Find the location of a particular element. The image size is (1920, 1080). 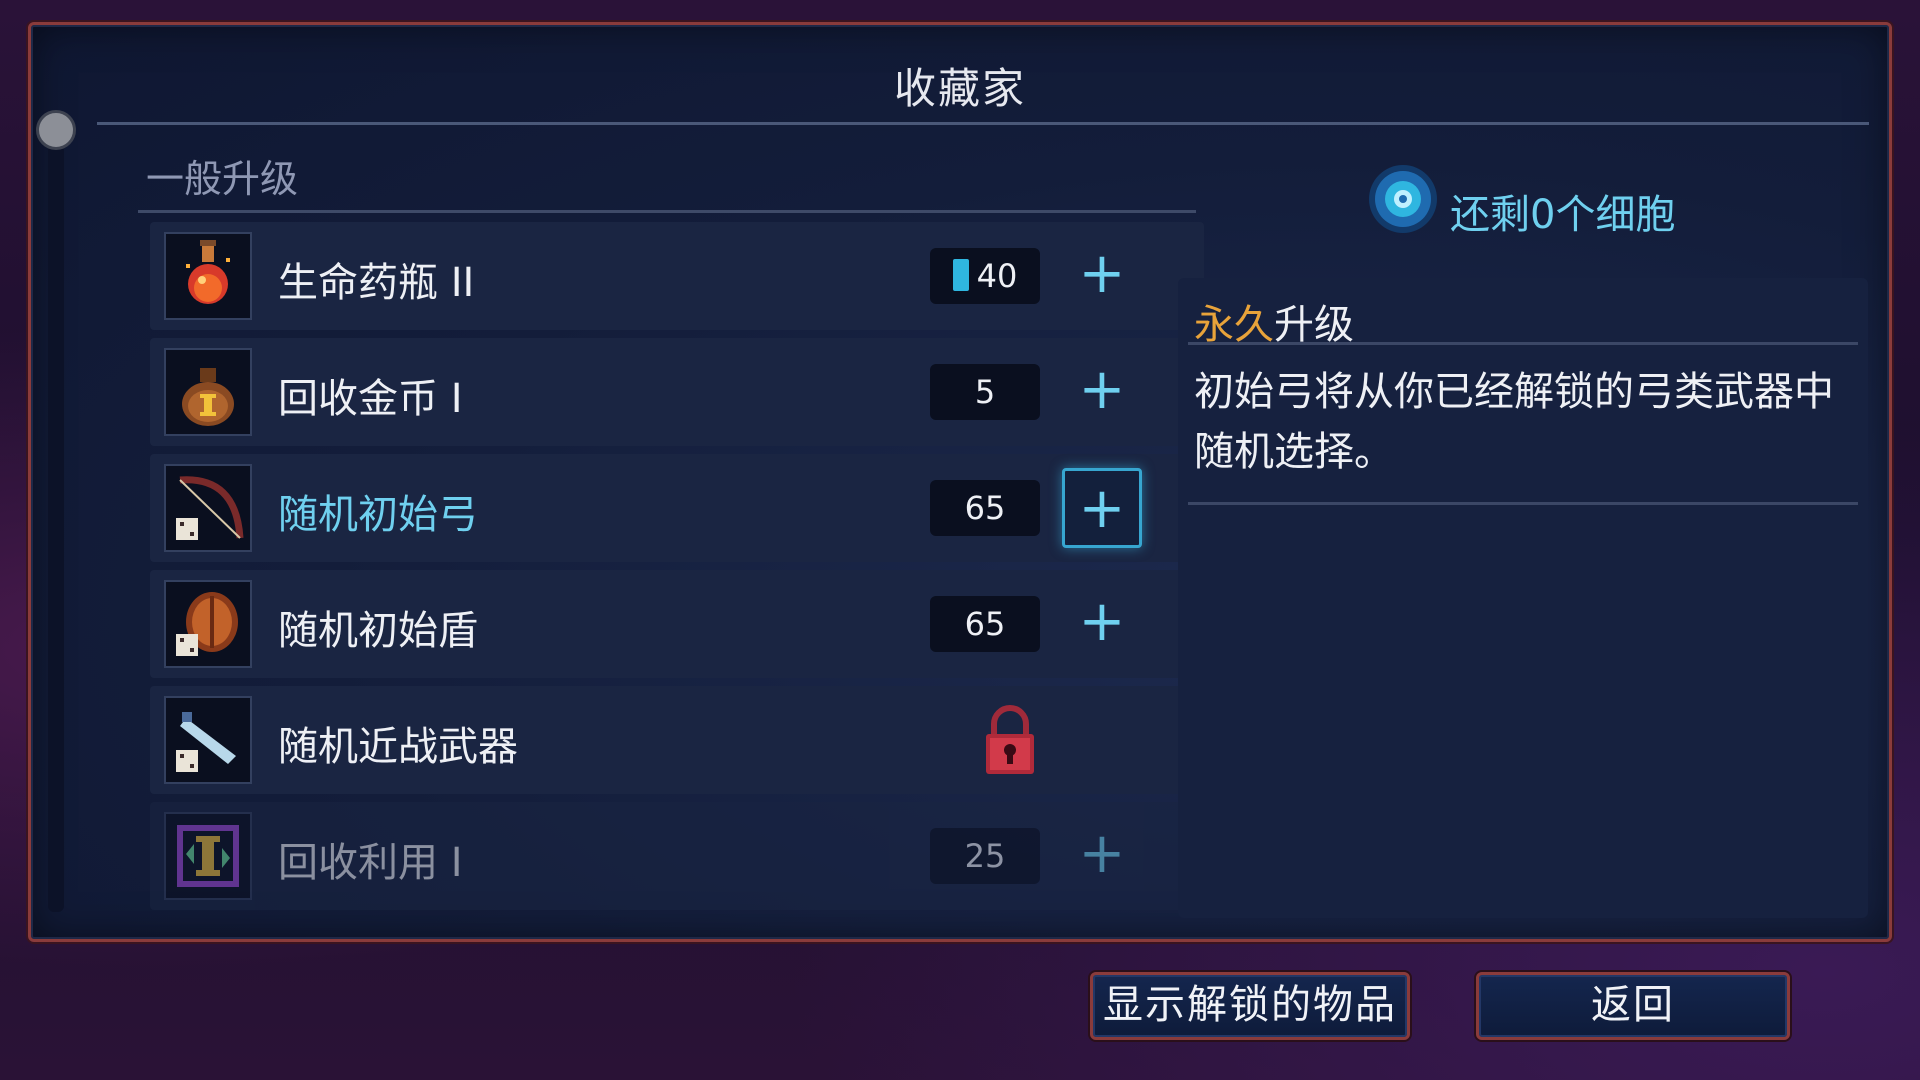

item-label: 随机近战武器 is located at coordinates (398, 747).